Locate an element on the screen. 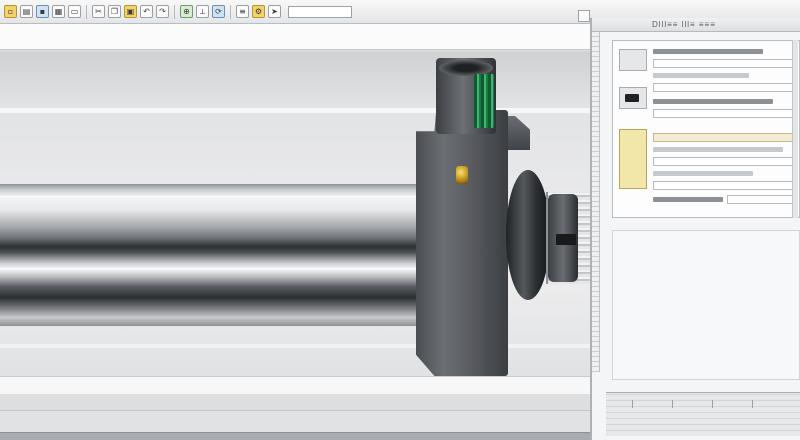  viewport-bottom-band is located at coordinates (295, 422).